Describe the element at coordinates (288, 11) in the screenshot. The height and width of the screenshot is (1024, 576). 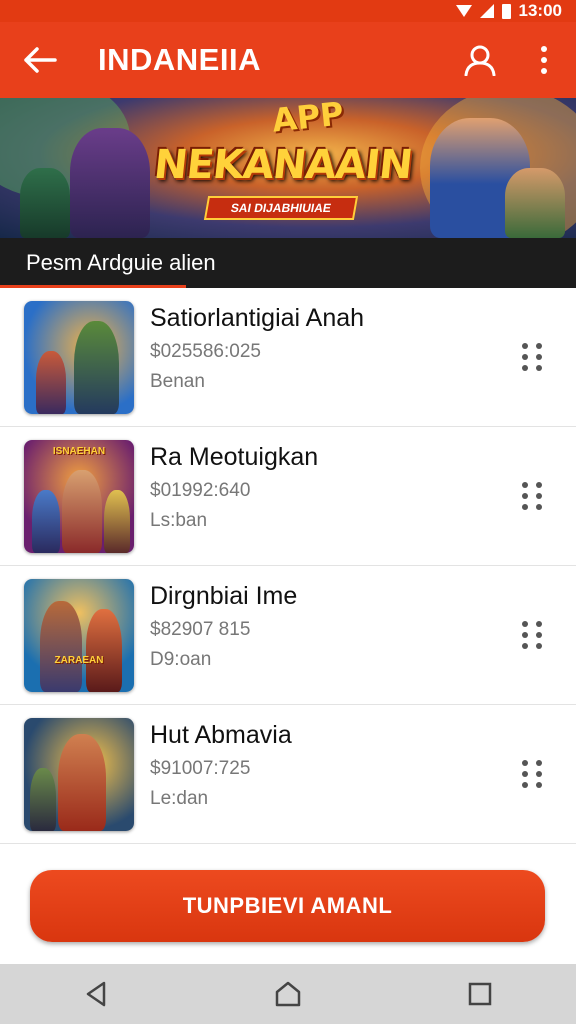
I see `status-bar: 13:00` at that location.